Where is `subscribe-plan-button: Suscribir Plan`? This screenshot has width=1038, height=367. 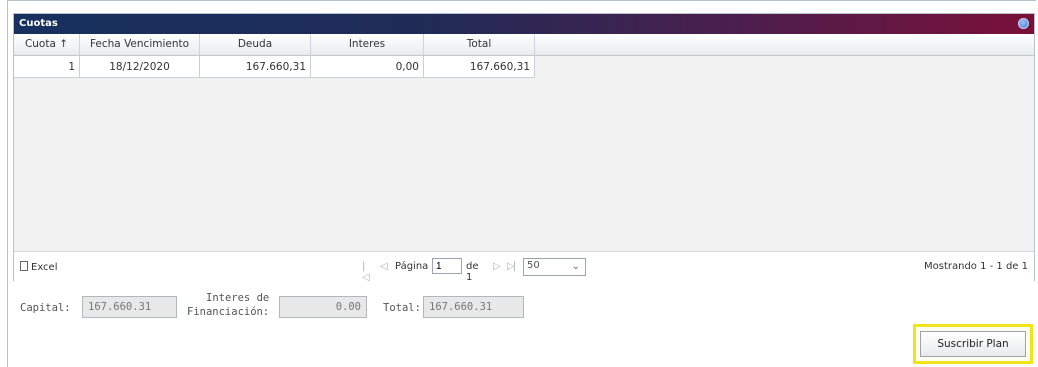
subscribe-plan-button: Suscribir Plan is located at coordinates (973, 344).